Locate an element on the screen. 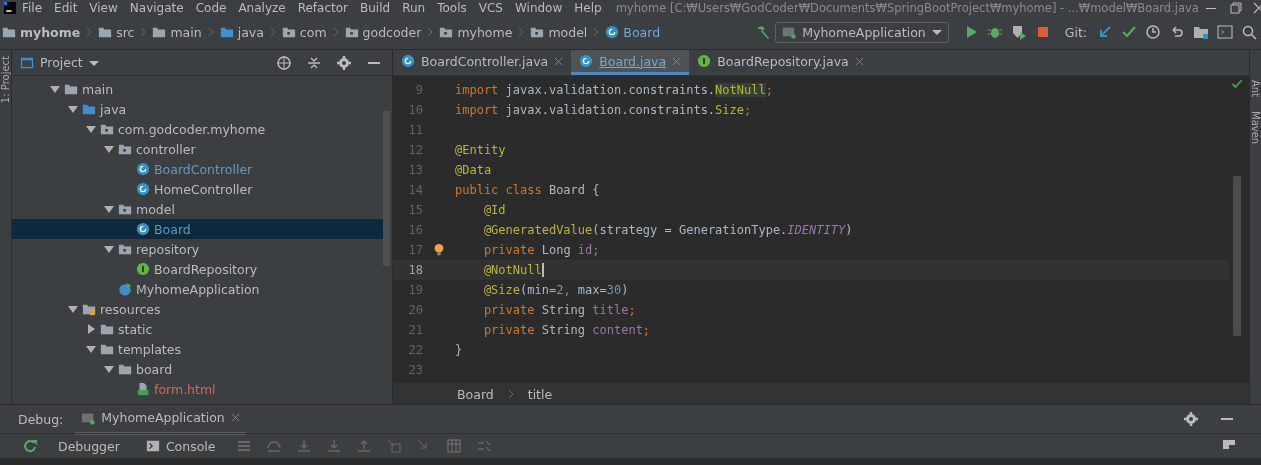 The width and height of the screenshot is (1261, 465). item-label: MyhomeApplication is located at coordinates (198, 289).